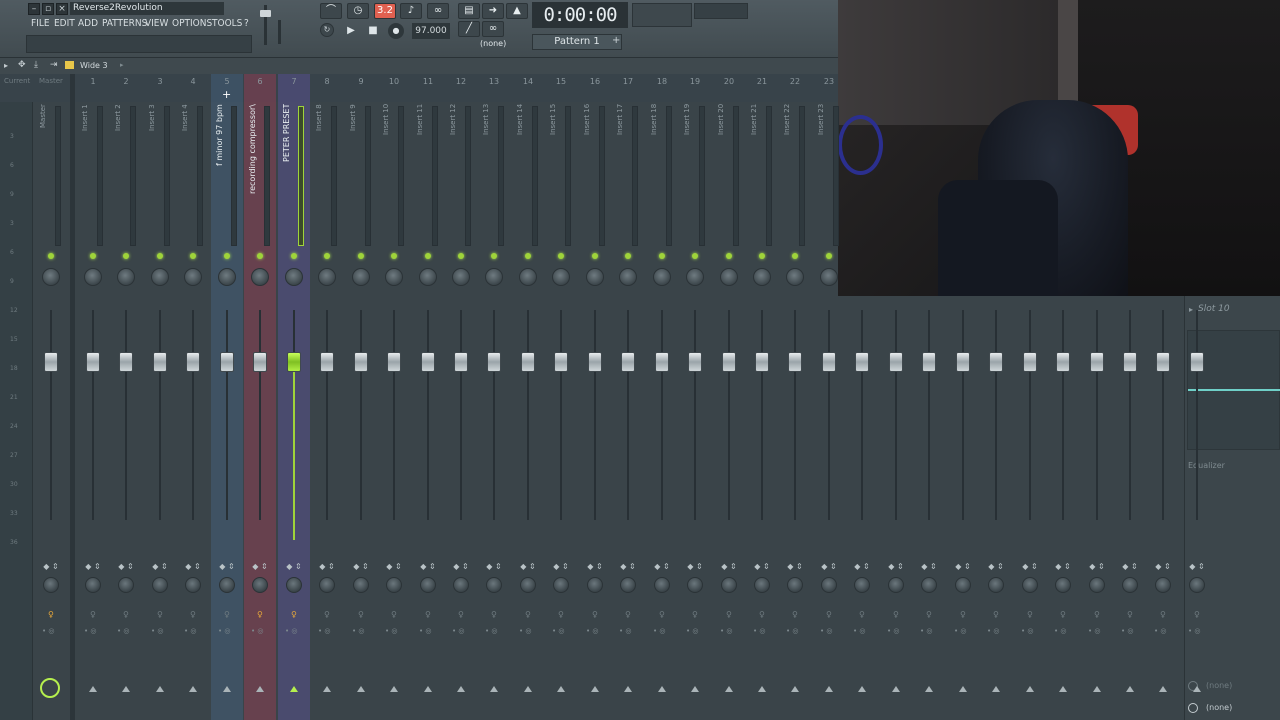  Describe the element at coordinates (590, 174) in the screenshot. I see `strip-name: Insert 16` at that location.